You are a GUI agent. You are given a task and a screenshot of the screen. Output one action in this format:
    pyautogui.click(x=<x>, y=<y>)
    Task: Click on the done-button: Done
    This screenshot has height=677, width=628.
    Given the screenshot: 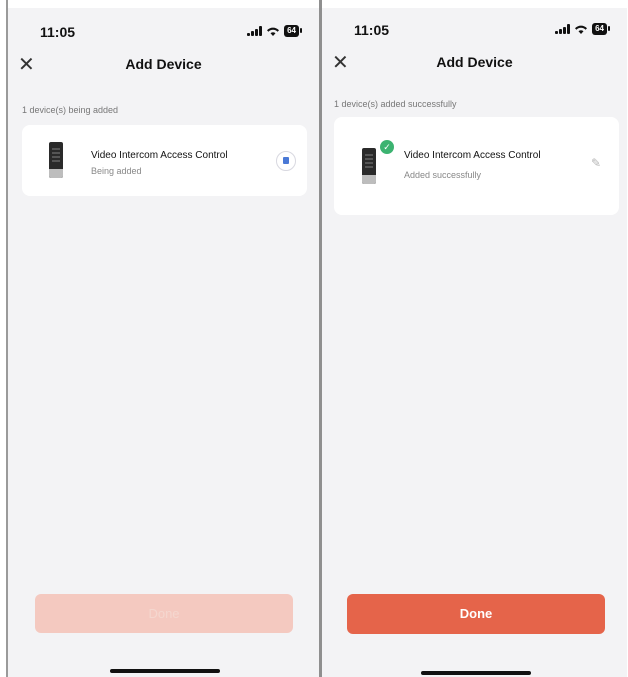 What is the action you would take?
    pyautogui.click(x=476, y=614)
    